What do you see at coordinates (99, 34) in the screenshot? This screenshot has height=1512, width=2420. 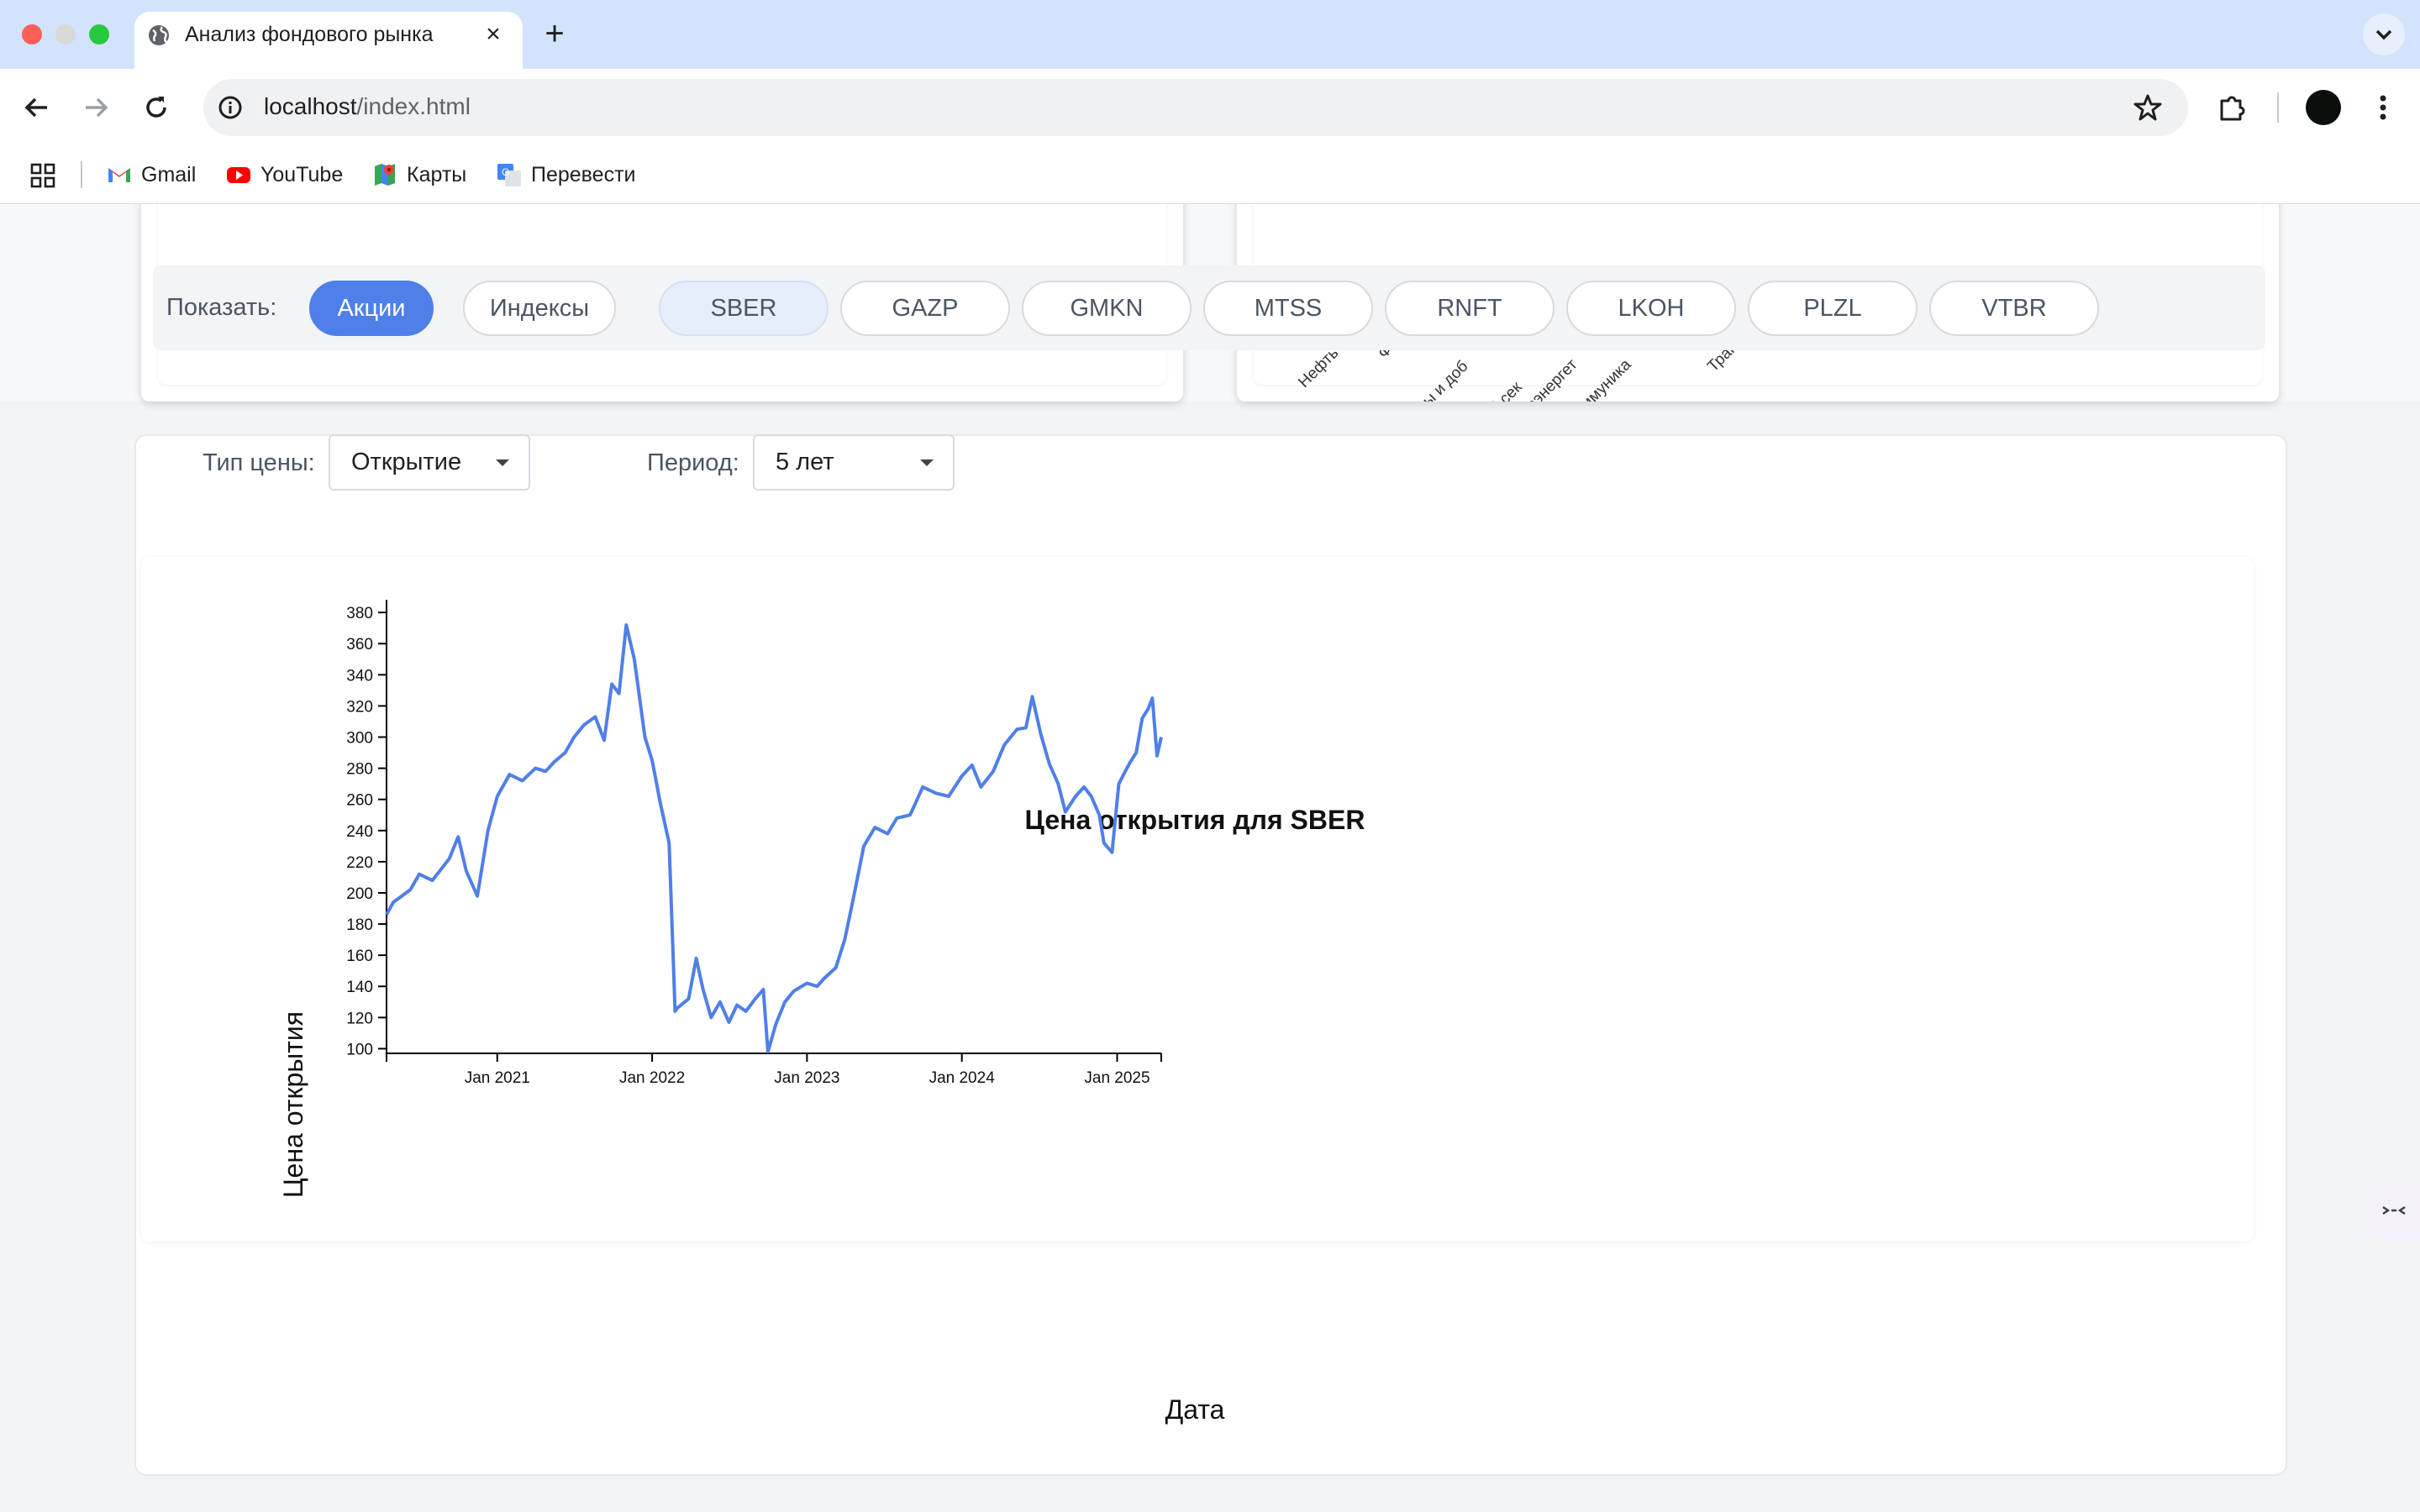 I see `maximize-window-button` at bounding box center [99, 34].